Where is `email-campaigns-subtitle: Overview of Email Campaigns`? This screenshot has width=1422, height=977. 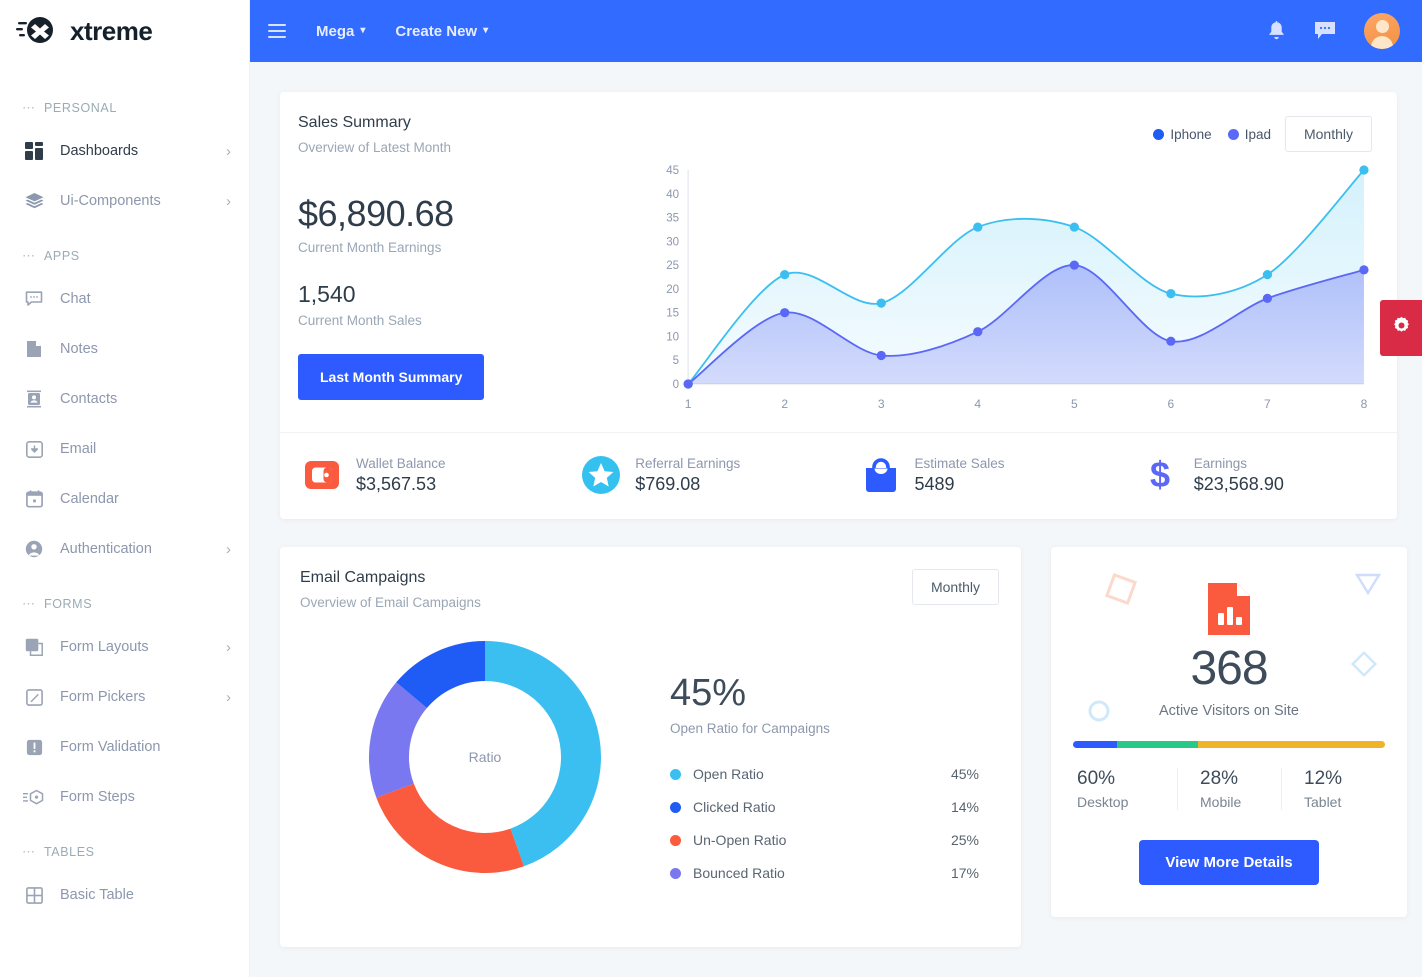
email-campaigns-subtitle: Overview of Email Campaigns is located at coordinates (390, 602).